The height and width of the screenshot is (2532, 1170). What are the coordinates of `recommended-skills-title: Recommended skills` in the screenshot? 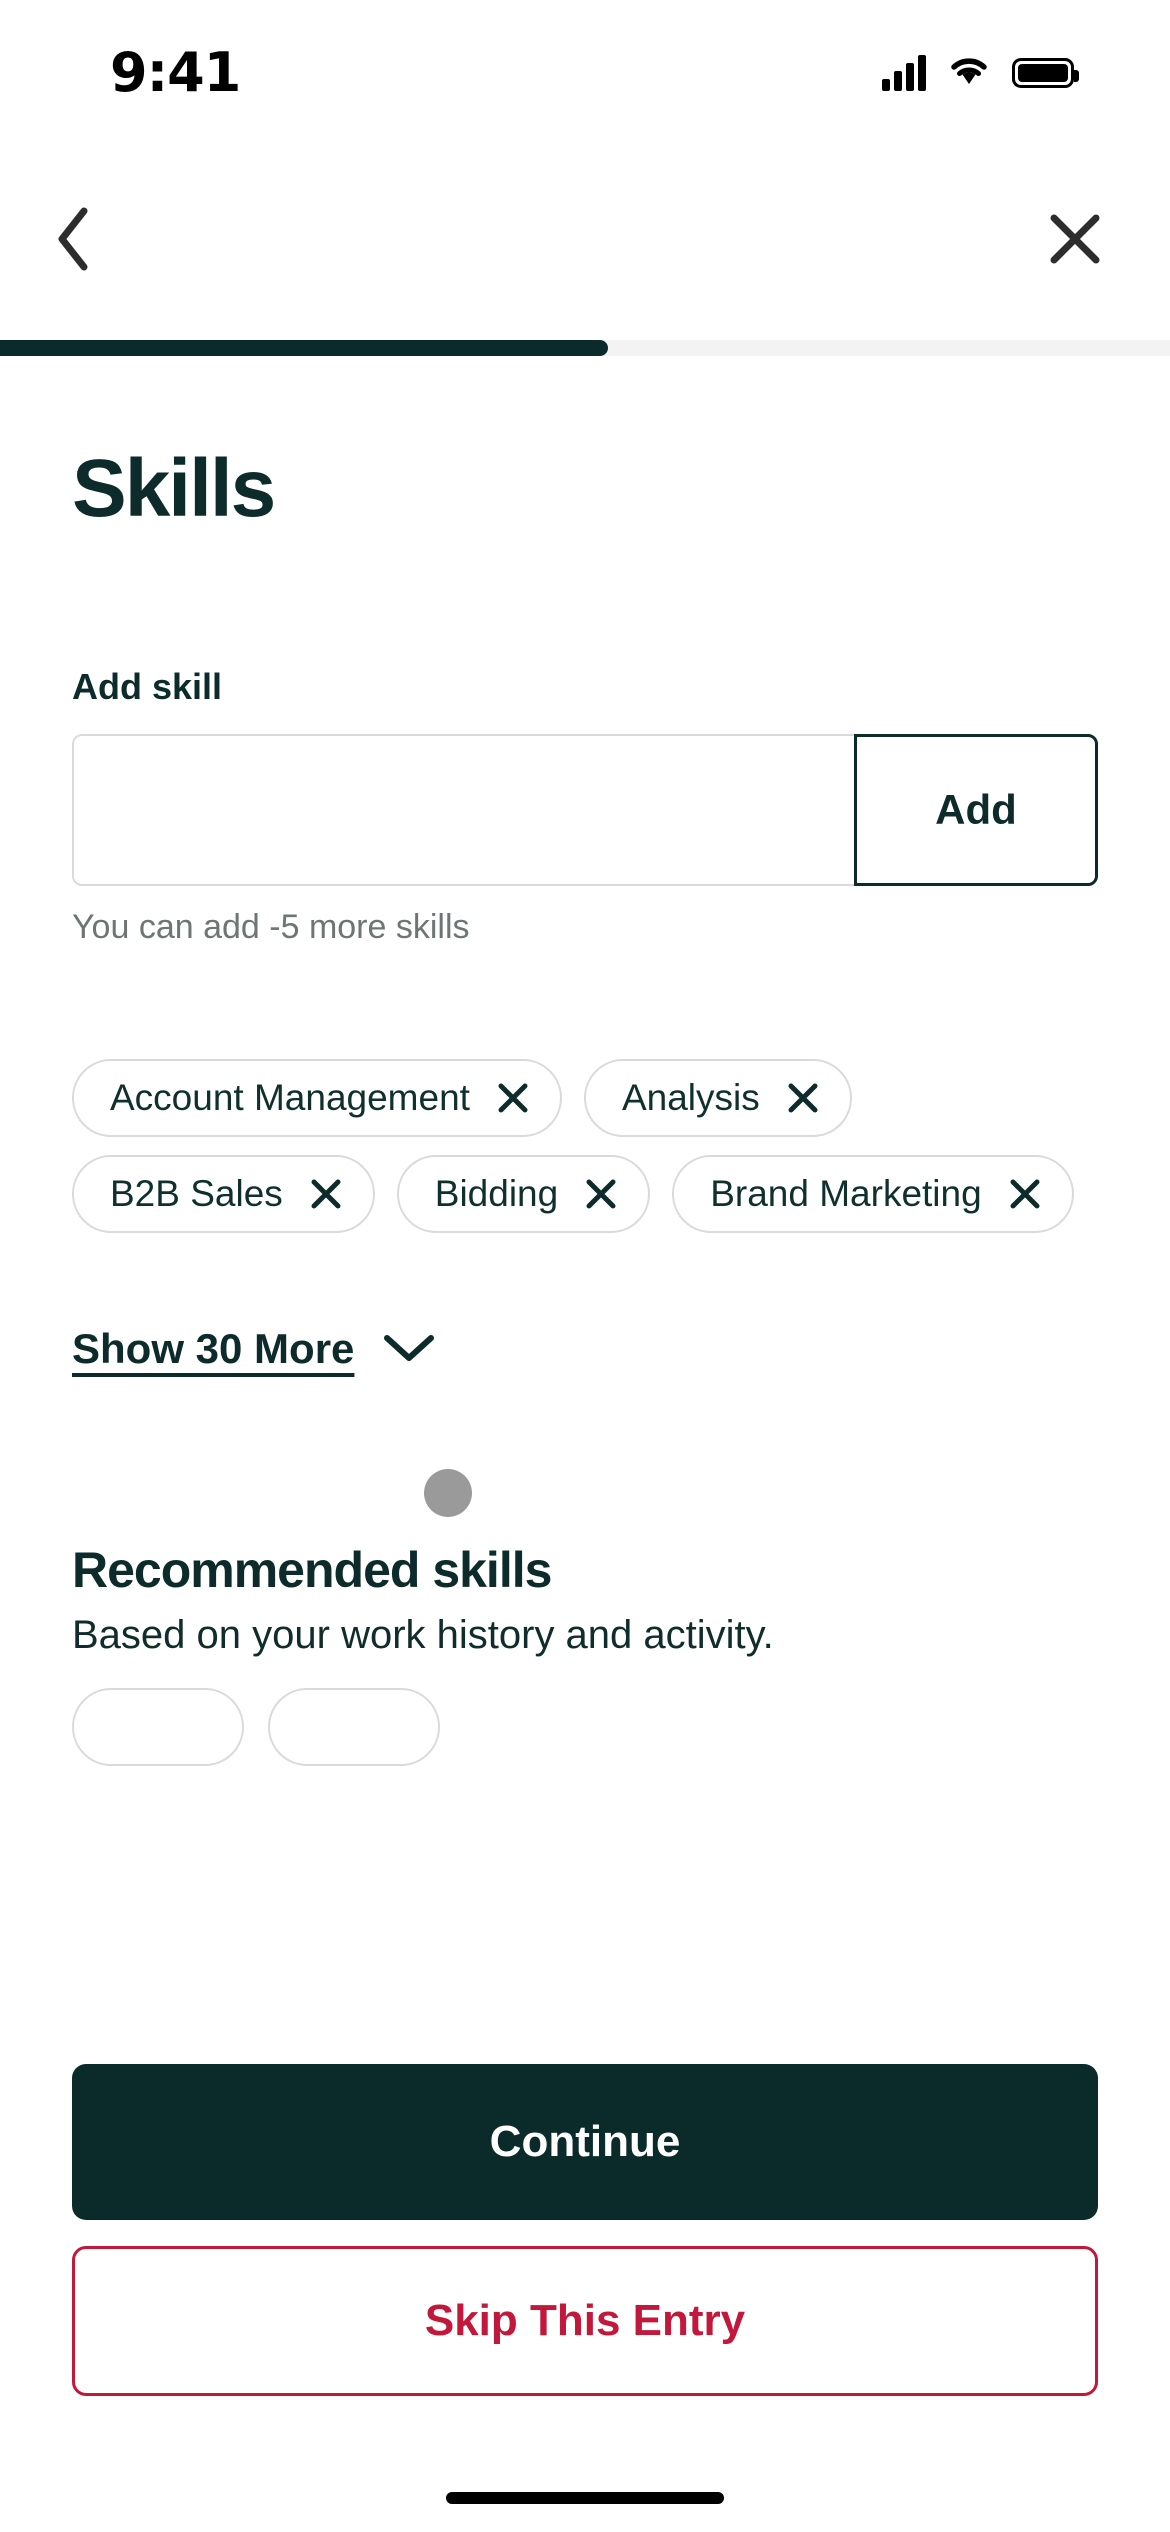 It's located at (312, 1570).